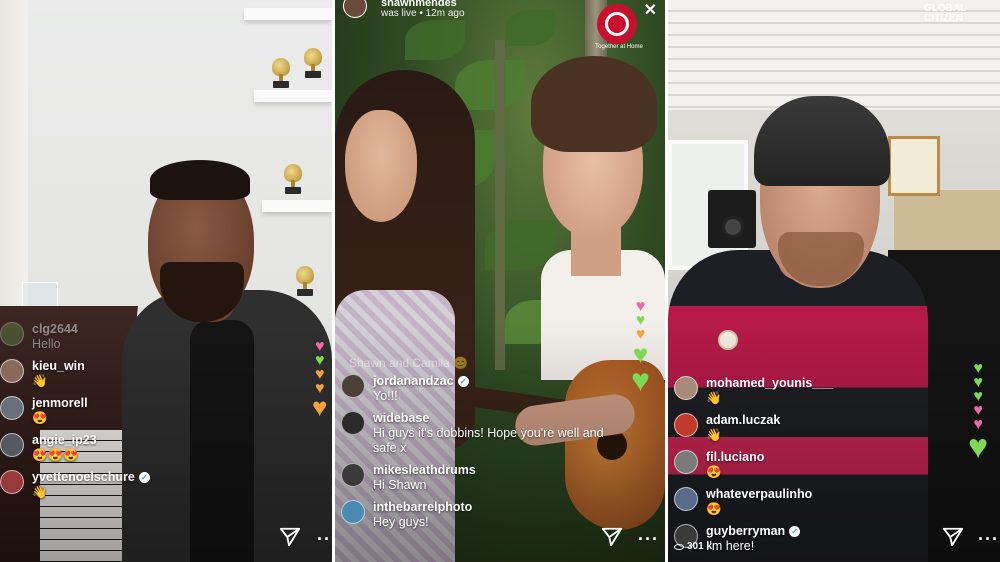  Describe the element at coordinates (424, 470) in the screenshot. I see `comment-username: mikesleathdrums` at that location.